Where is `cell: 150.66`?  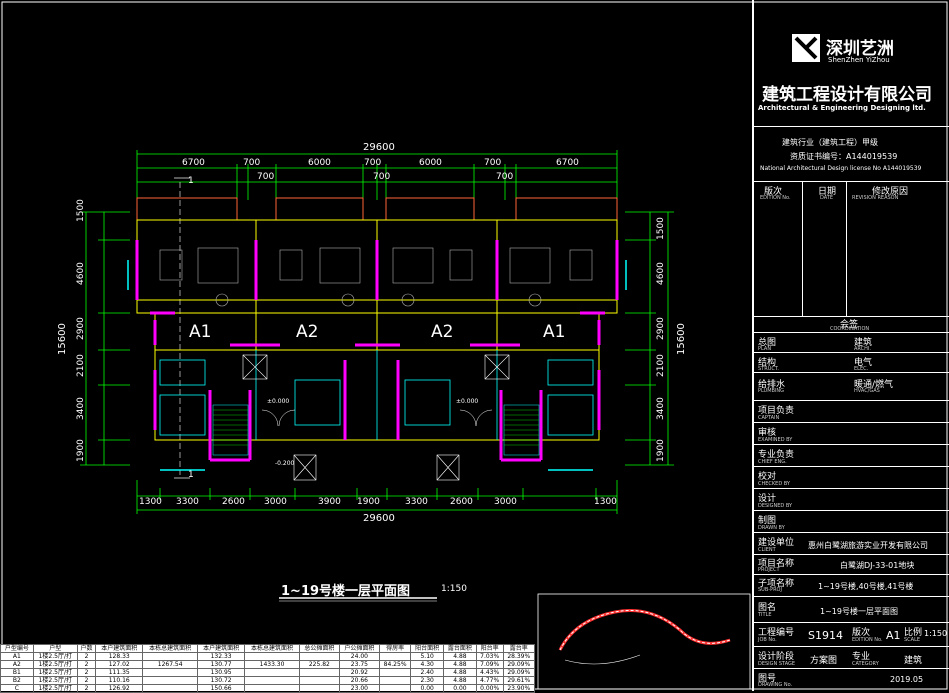 cell: 150.66 is located at coordinates (221, 688).